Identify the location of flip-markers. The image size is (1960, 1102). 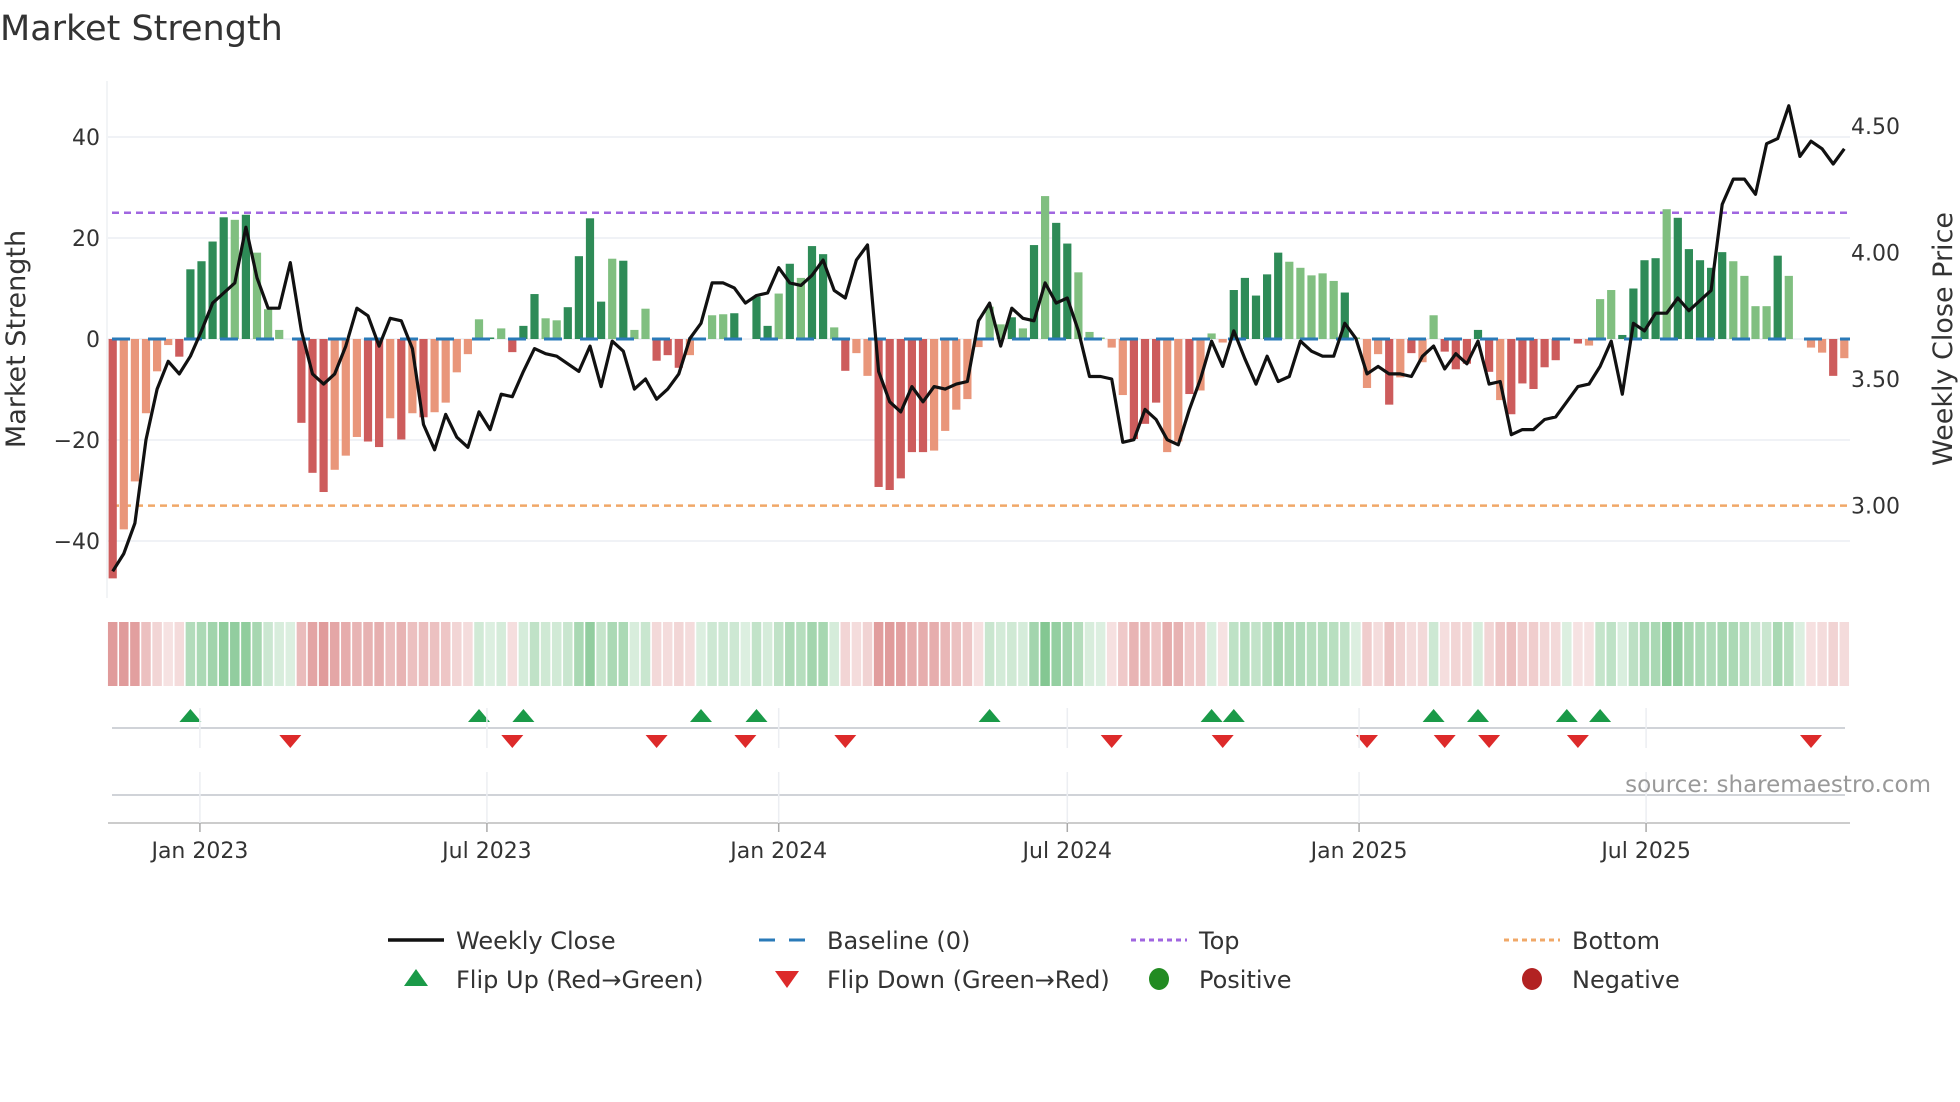
(978, 752).